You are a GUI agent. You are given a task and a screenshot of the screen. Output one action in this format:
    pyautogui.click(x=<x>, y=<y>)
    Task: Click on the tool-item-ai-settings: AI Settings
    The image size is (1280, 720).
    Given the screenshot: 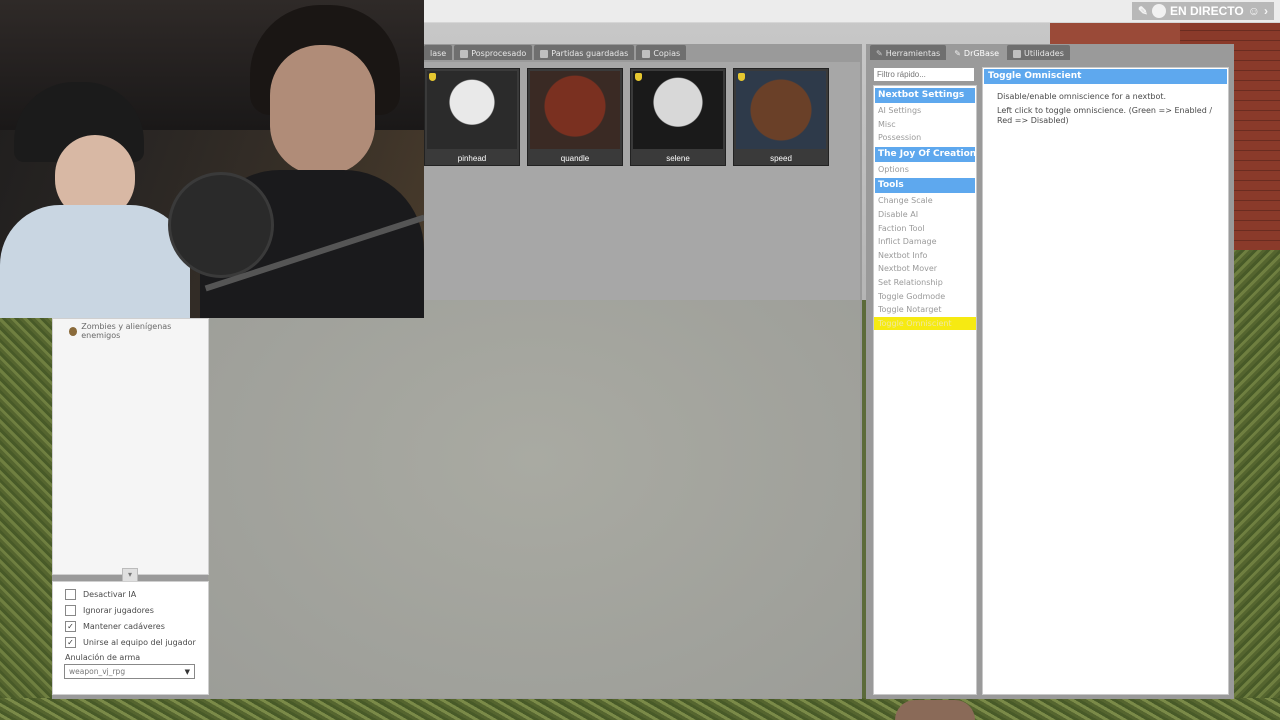 What is the action you would take?
    pyautogui.click(x=925, y=111)
    